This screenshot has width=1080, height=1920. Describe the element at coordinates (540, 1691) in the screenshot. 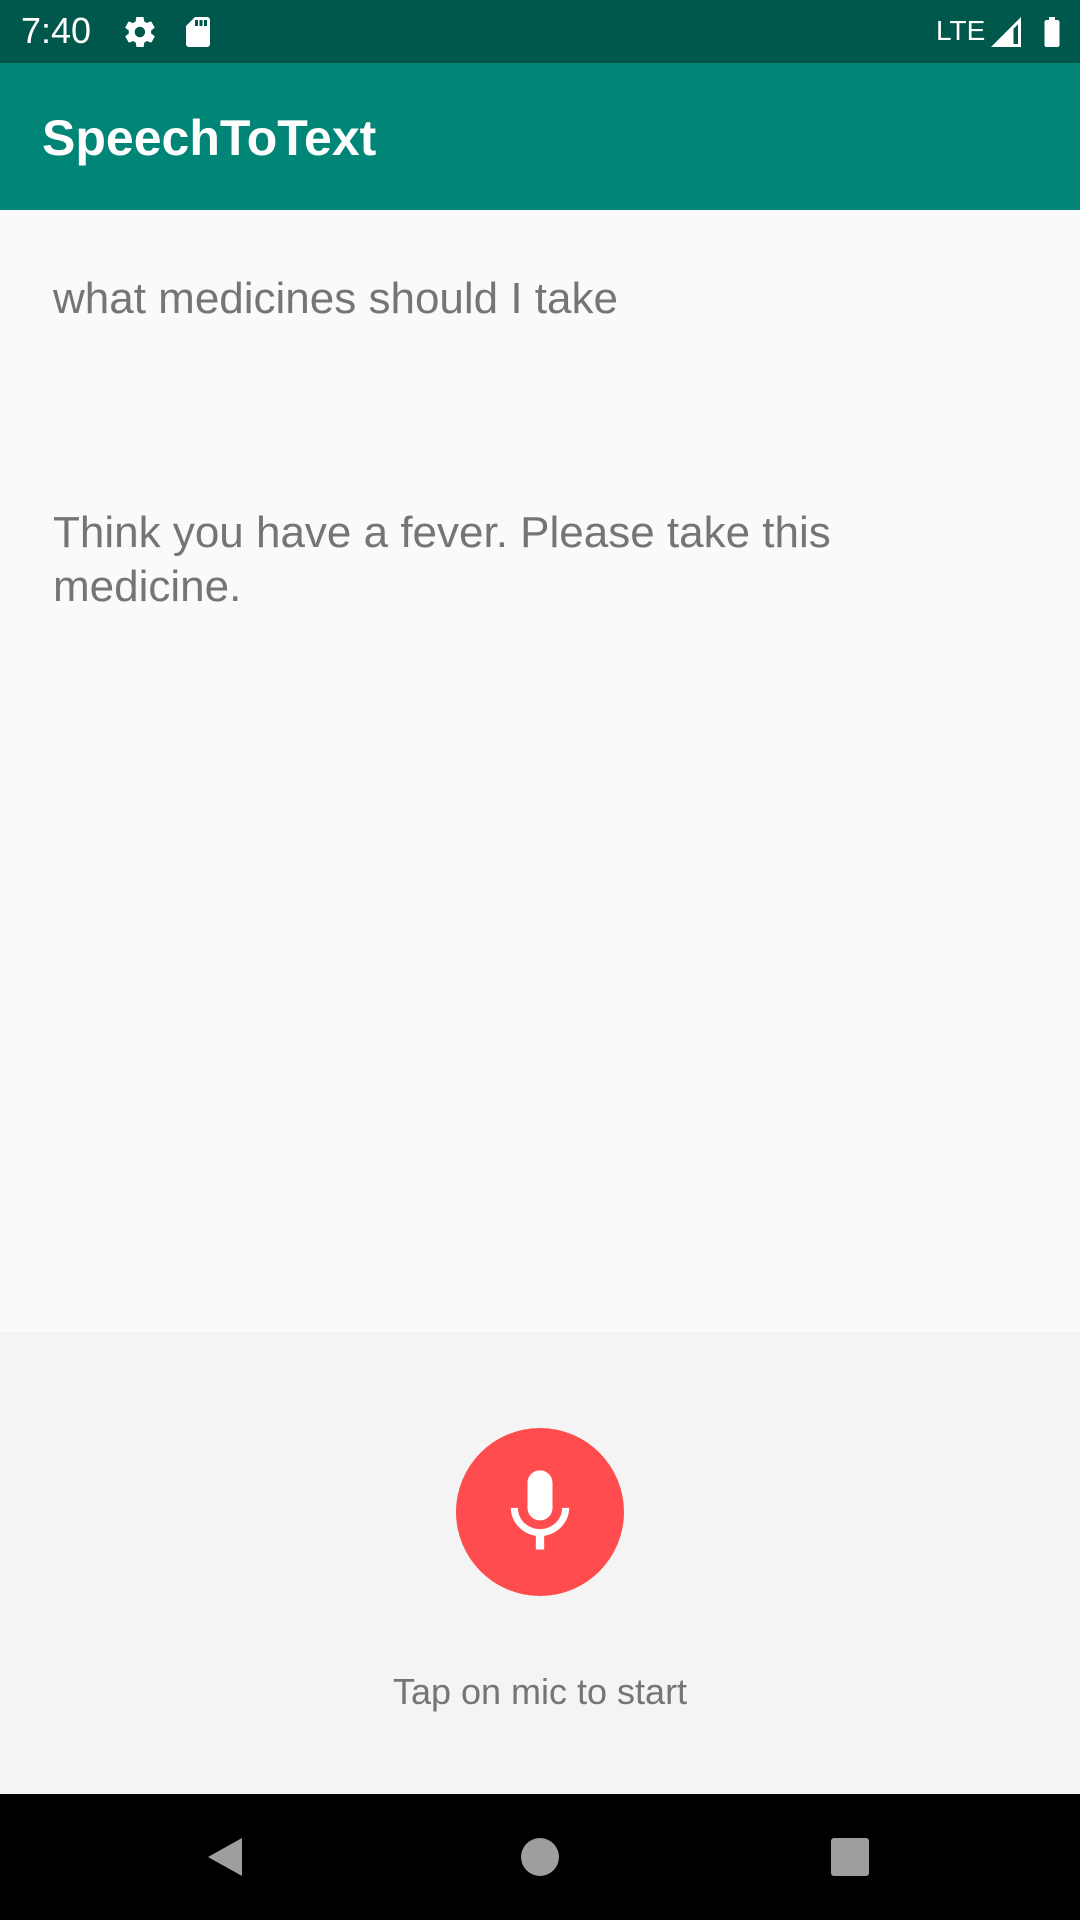

I see `hint-text: Tap on mic to start` at that location.